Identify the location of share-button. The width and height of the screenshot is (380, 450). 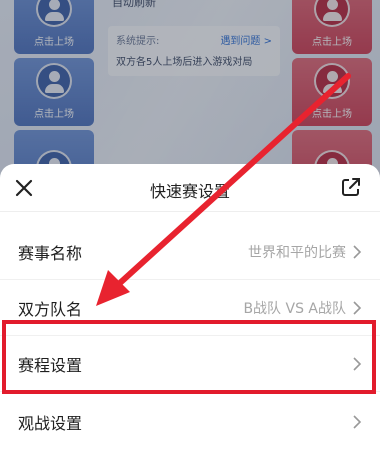
(351, 187).